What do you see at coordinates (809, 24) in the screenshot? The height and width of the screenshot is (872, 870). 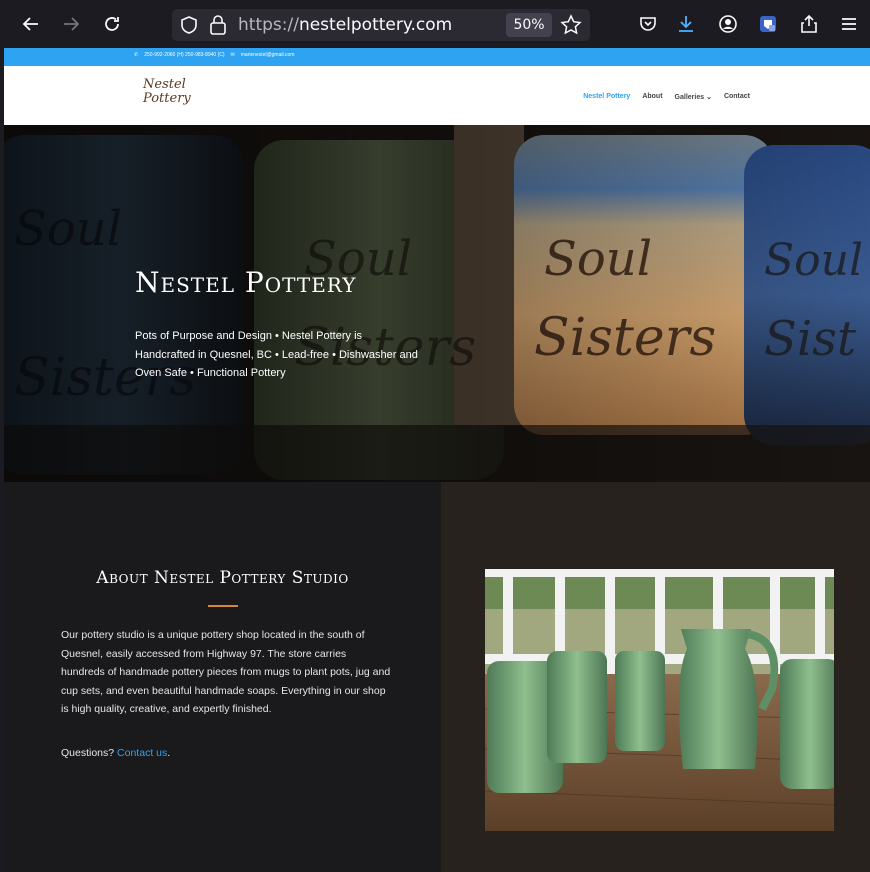 I see `share-icon` at bounding box center [809, 24].